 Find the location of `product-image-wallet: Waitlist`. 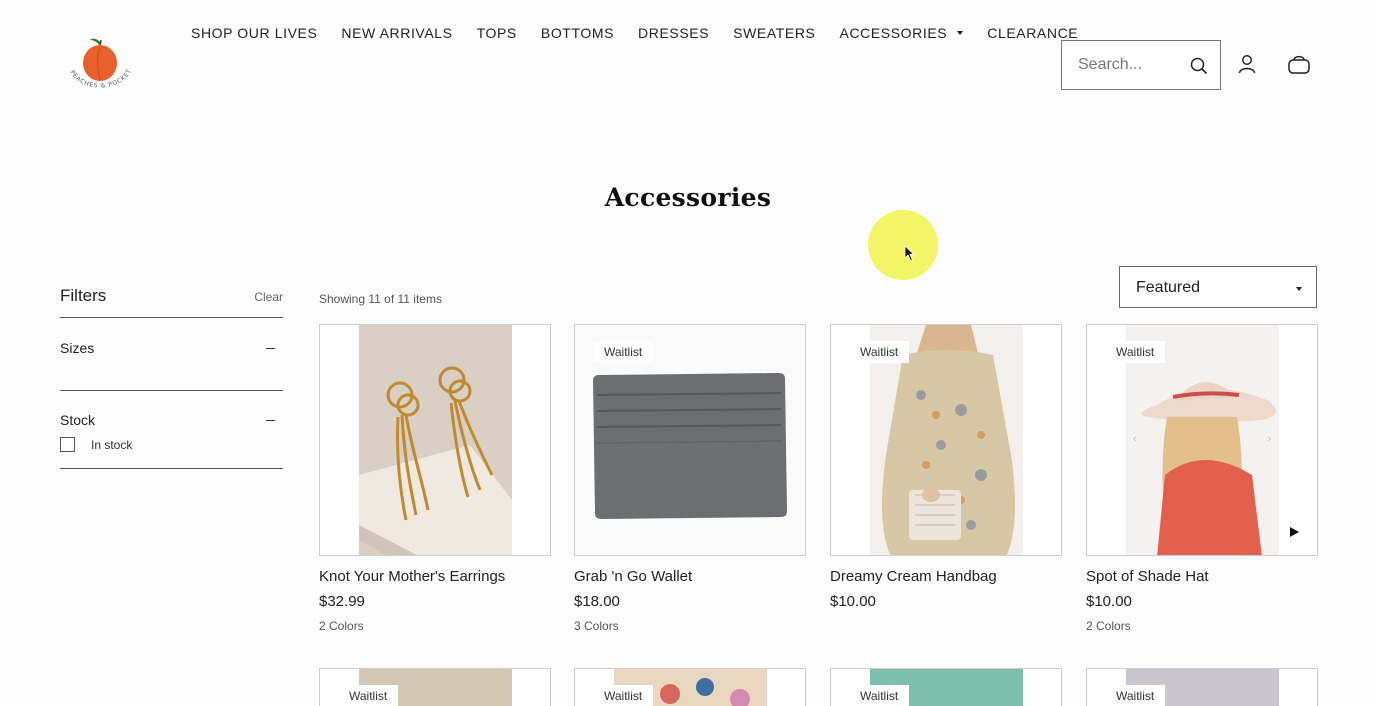

product-image-wallet: Waitlist is located at coordinates (690, 440).